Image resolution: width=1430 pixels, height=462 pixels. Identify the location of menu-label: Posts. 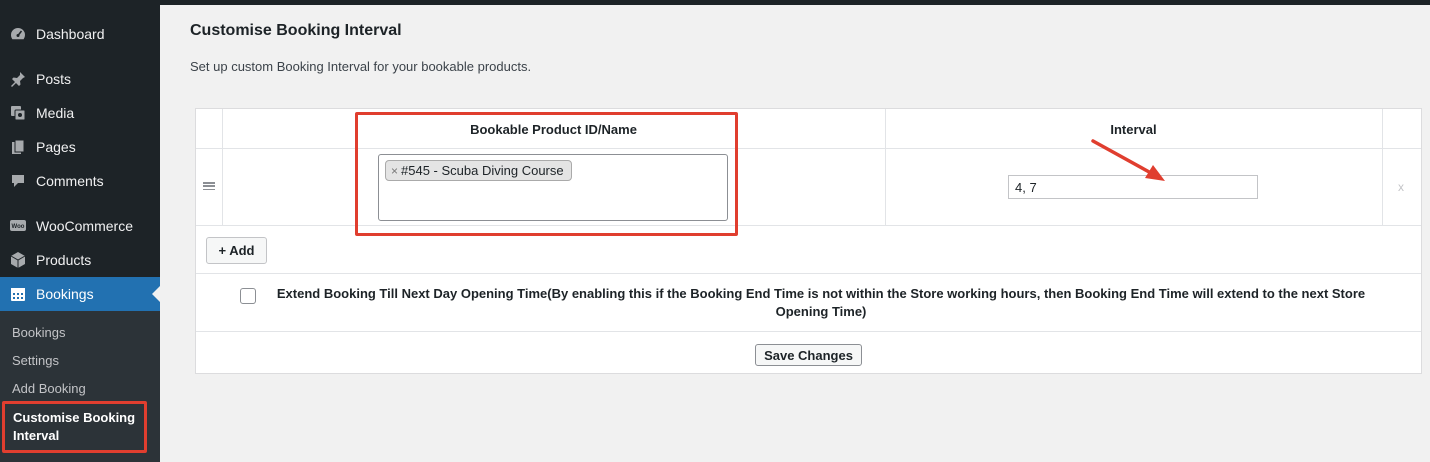
(54, 79).